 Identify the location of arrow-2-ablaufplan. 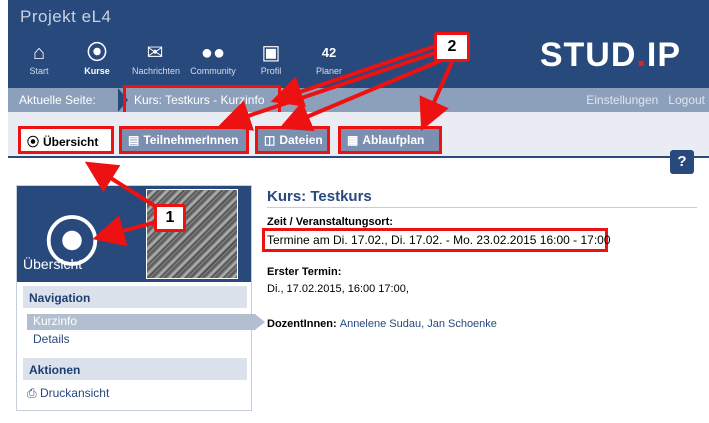
(436, 96).